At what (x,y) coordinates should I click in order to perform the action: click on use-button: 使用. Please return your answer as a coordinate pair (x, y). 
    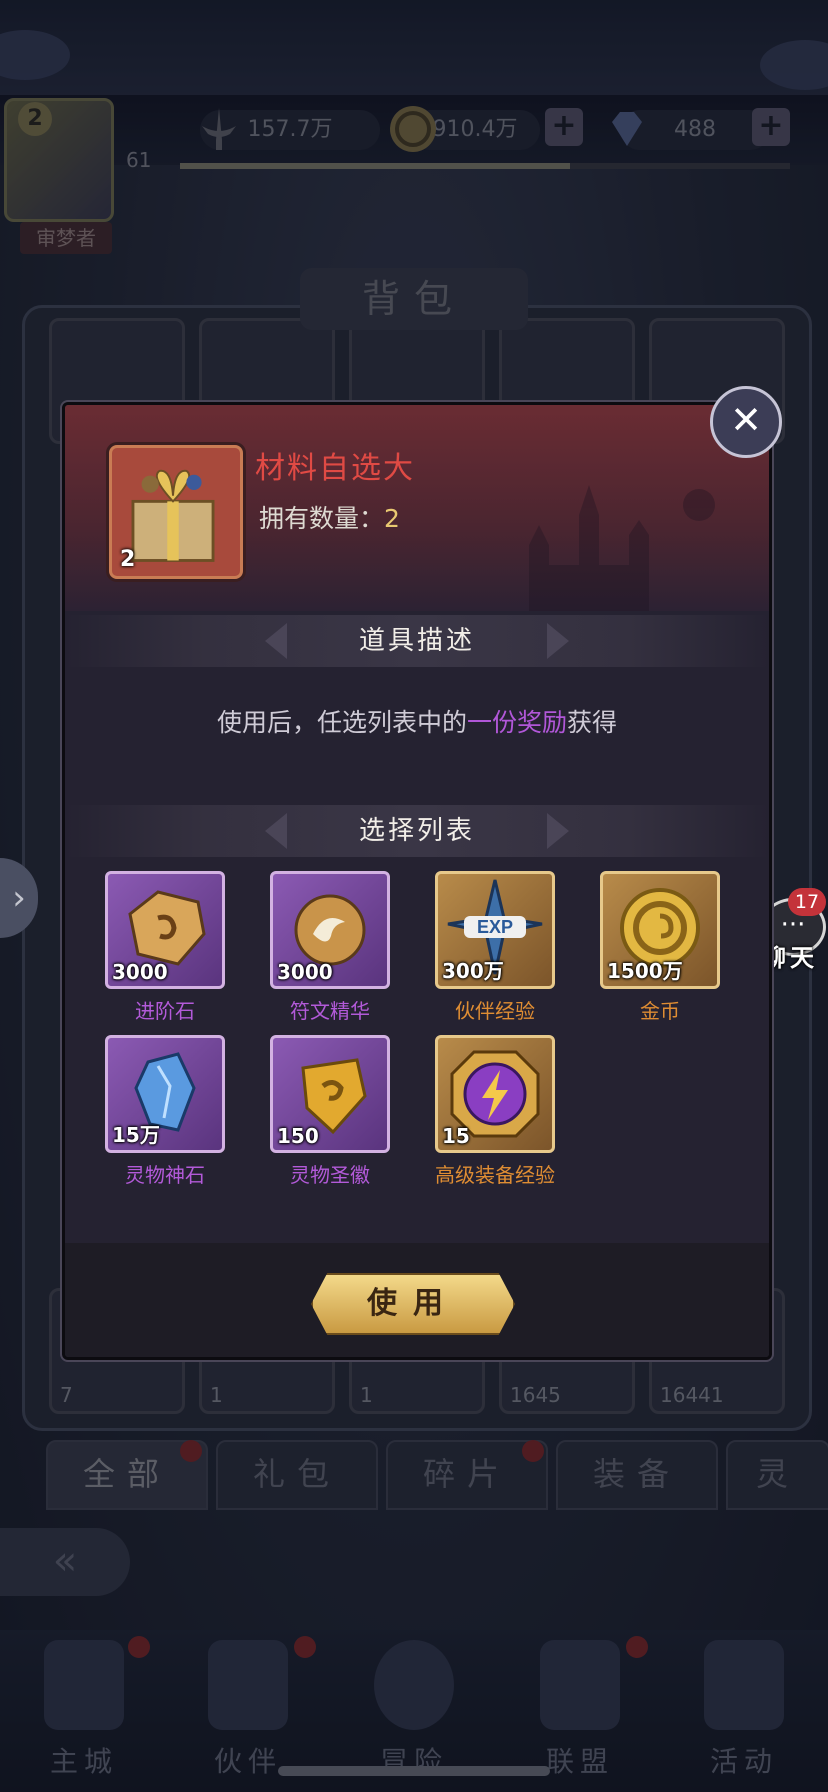
    Looking at the image, I should click on (413, 1304).